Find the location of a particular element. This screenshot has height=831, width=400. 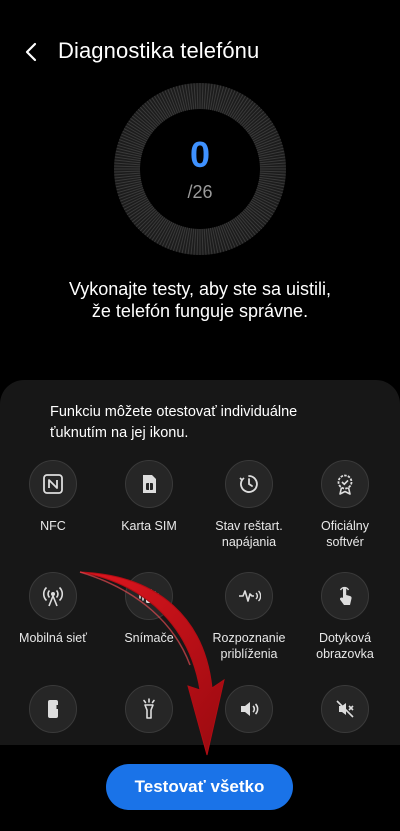

tile-mobile-network: Mobilná sieť is located at coordinates (53, 609).